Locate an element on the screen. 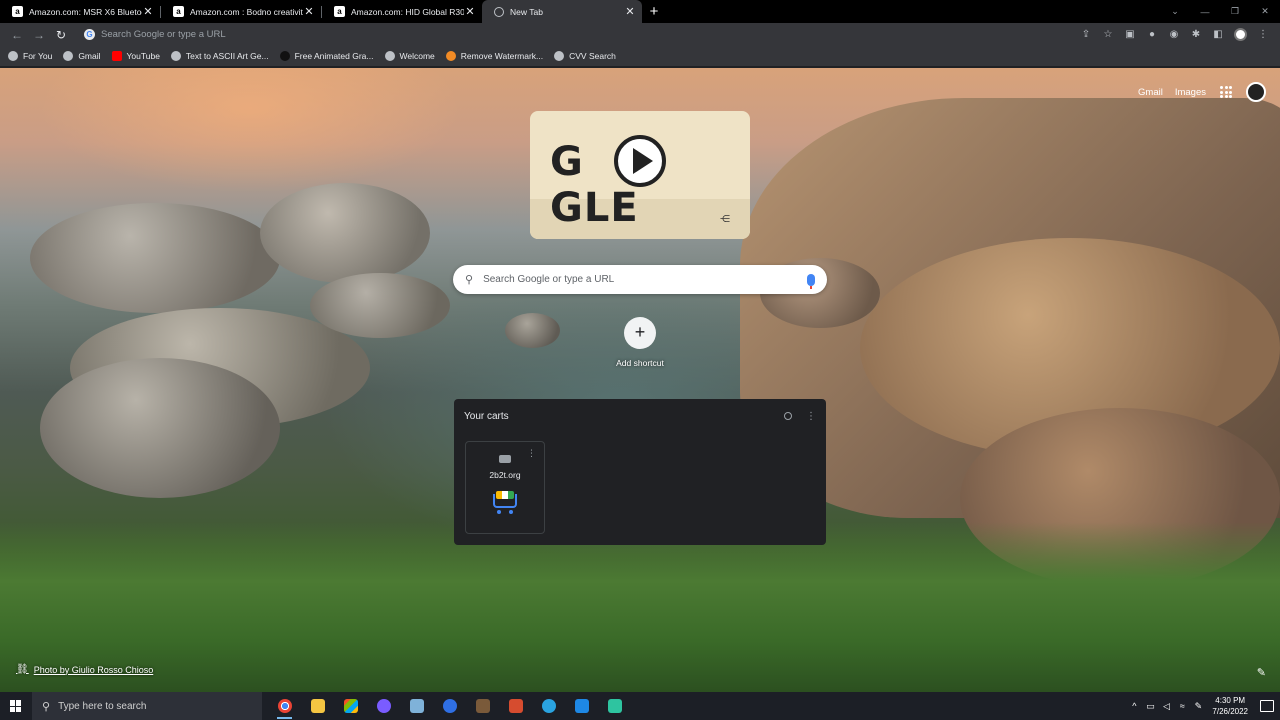 The width and height of the screenshot is (1280, 720). bookmark-star-icon: ☆ is located at coordinates (1108, 34).